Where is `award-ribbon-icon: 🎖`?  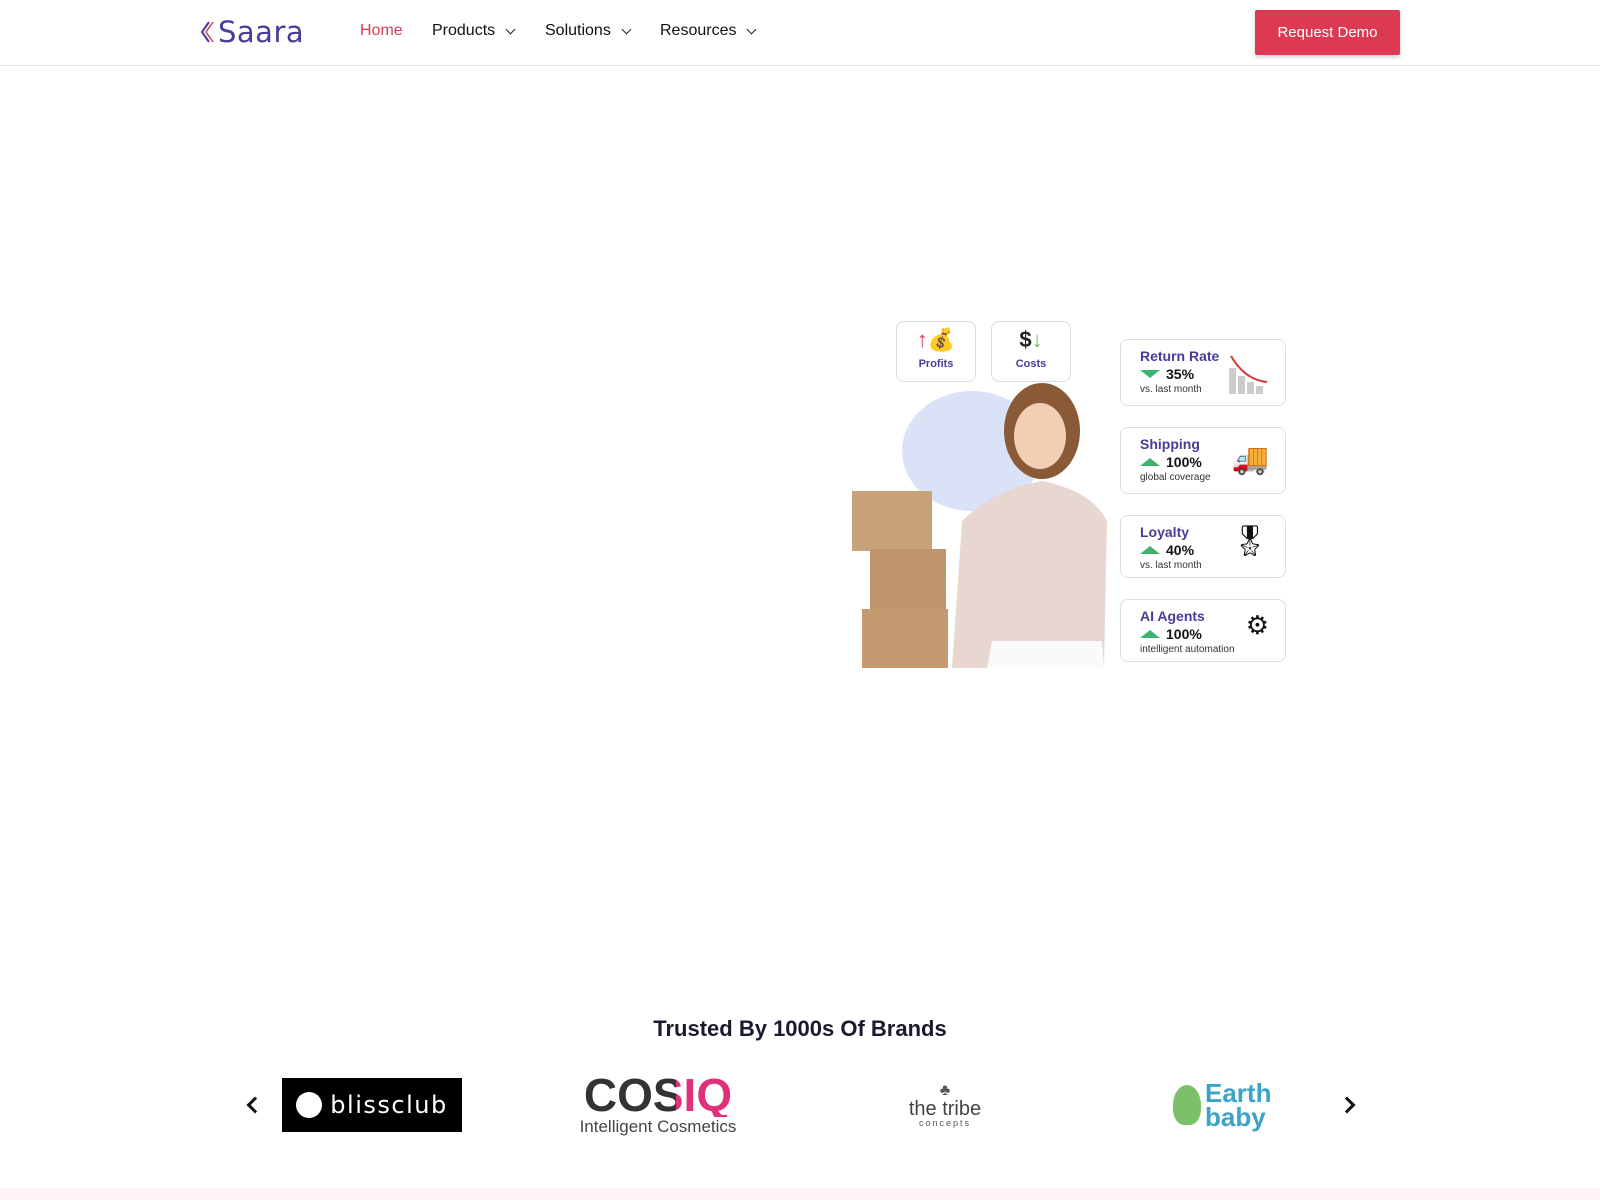 award-ribbon-icon: 🎖 is located at coordinates (1249, 541).